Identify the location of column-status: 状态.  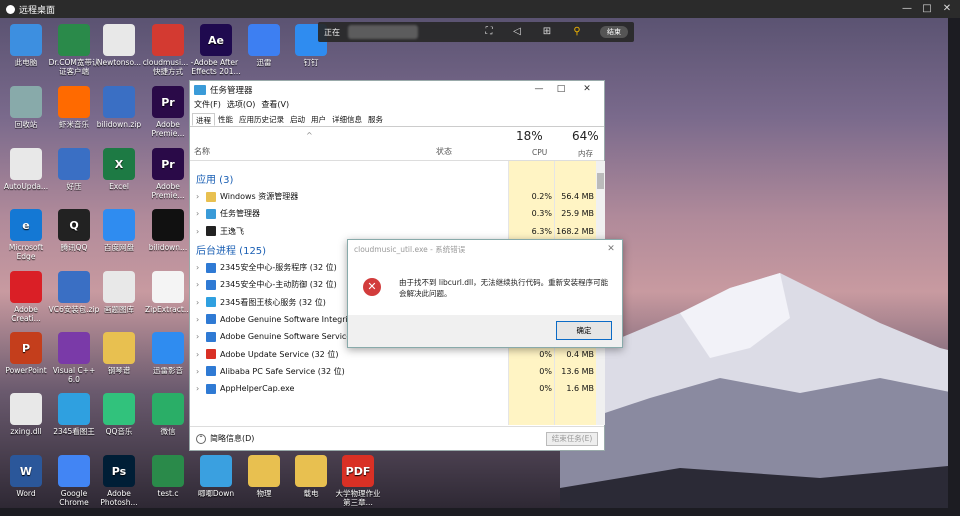
(444, 151).